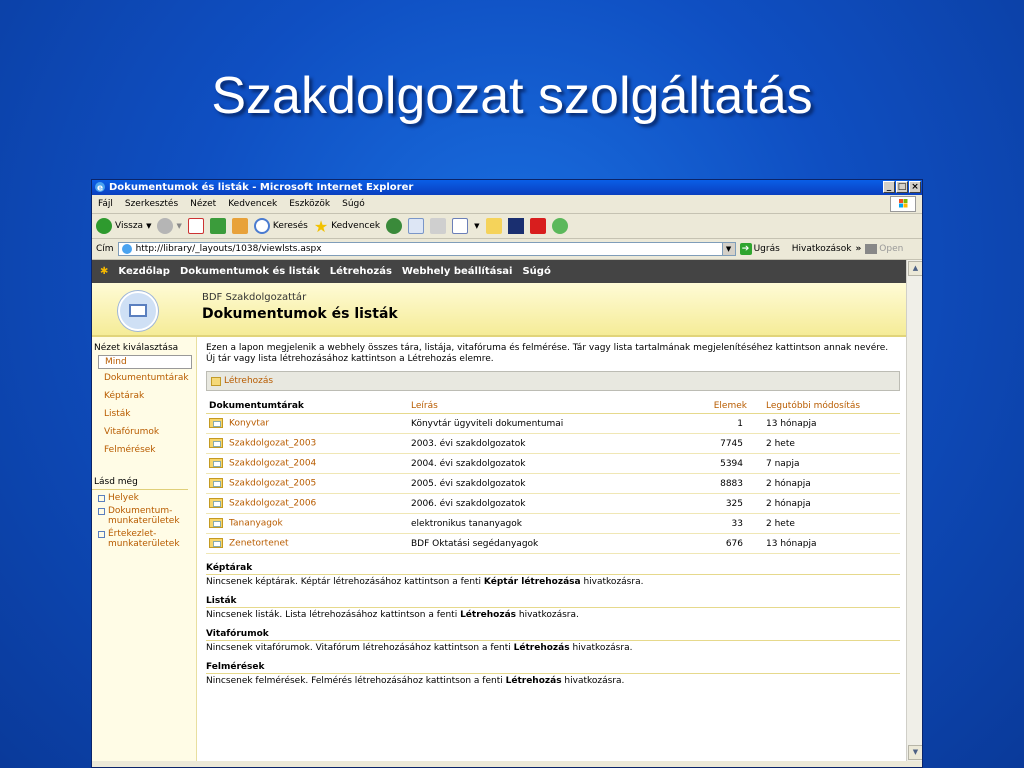 This screenshot has height=768, width=1024. What do you see at coordinates (546, 523) in the screenshot?
I see `library-description: elektronikus tananyagok` at bounding box center [546, 523].